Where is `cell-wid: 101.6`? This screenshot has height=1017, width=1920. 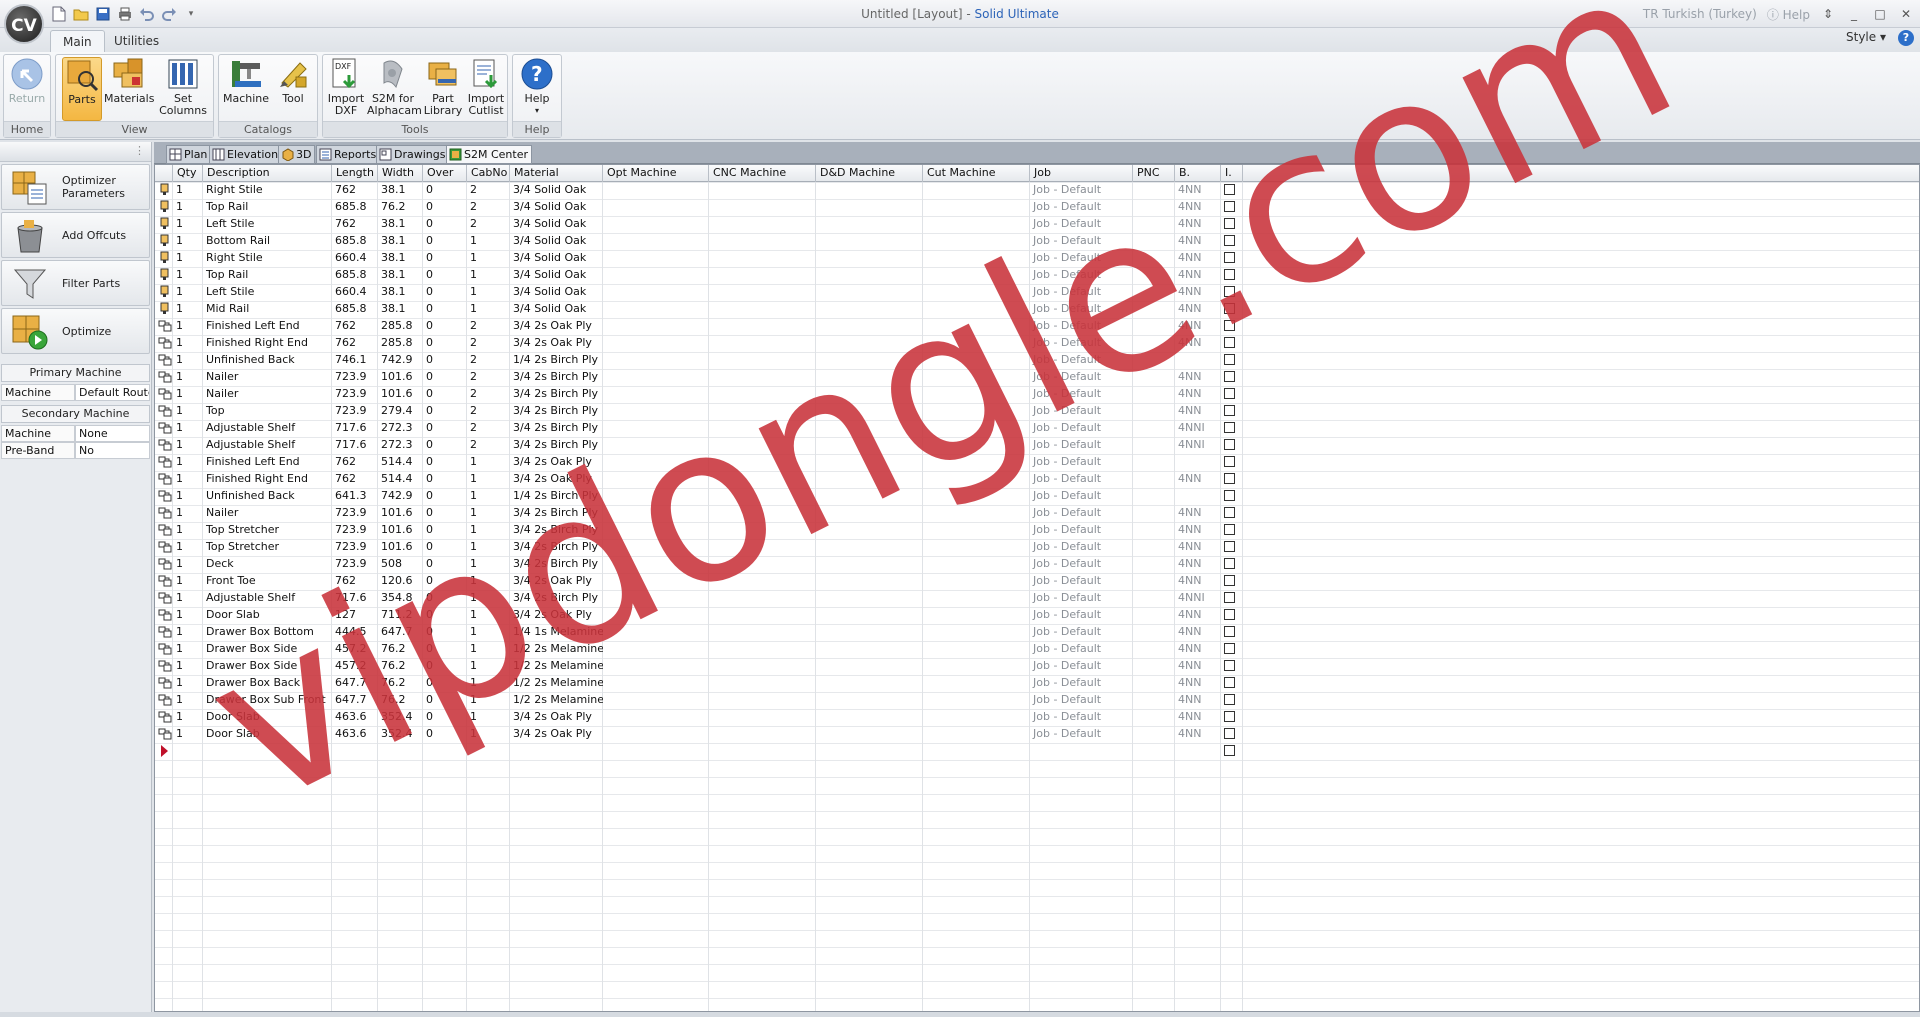 cell-wid: 101.6 is located at coordinates (400, 530).